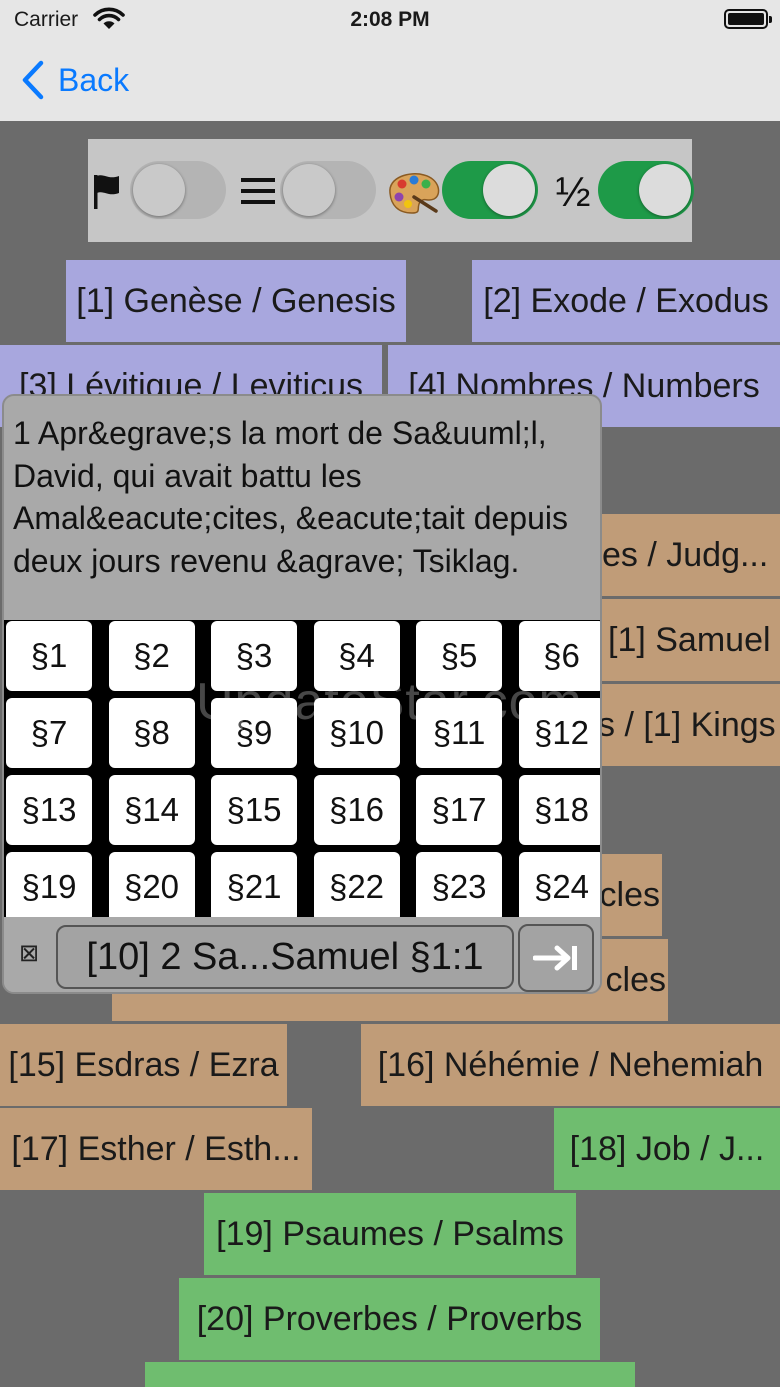 This screenshot has height=1387, width=780. Describe the element at coordinates (151, 656) in the screenshot. I see `verse-cell: §2` at that location.